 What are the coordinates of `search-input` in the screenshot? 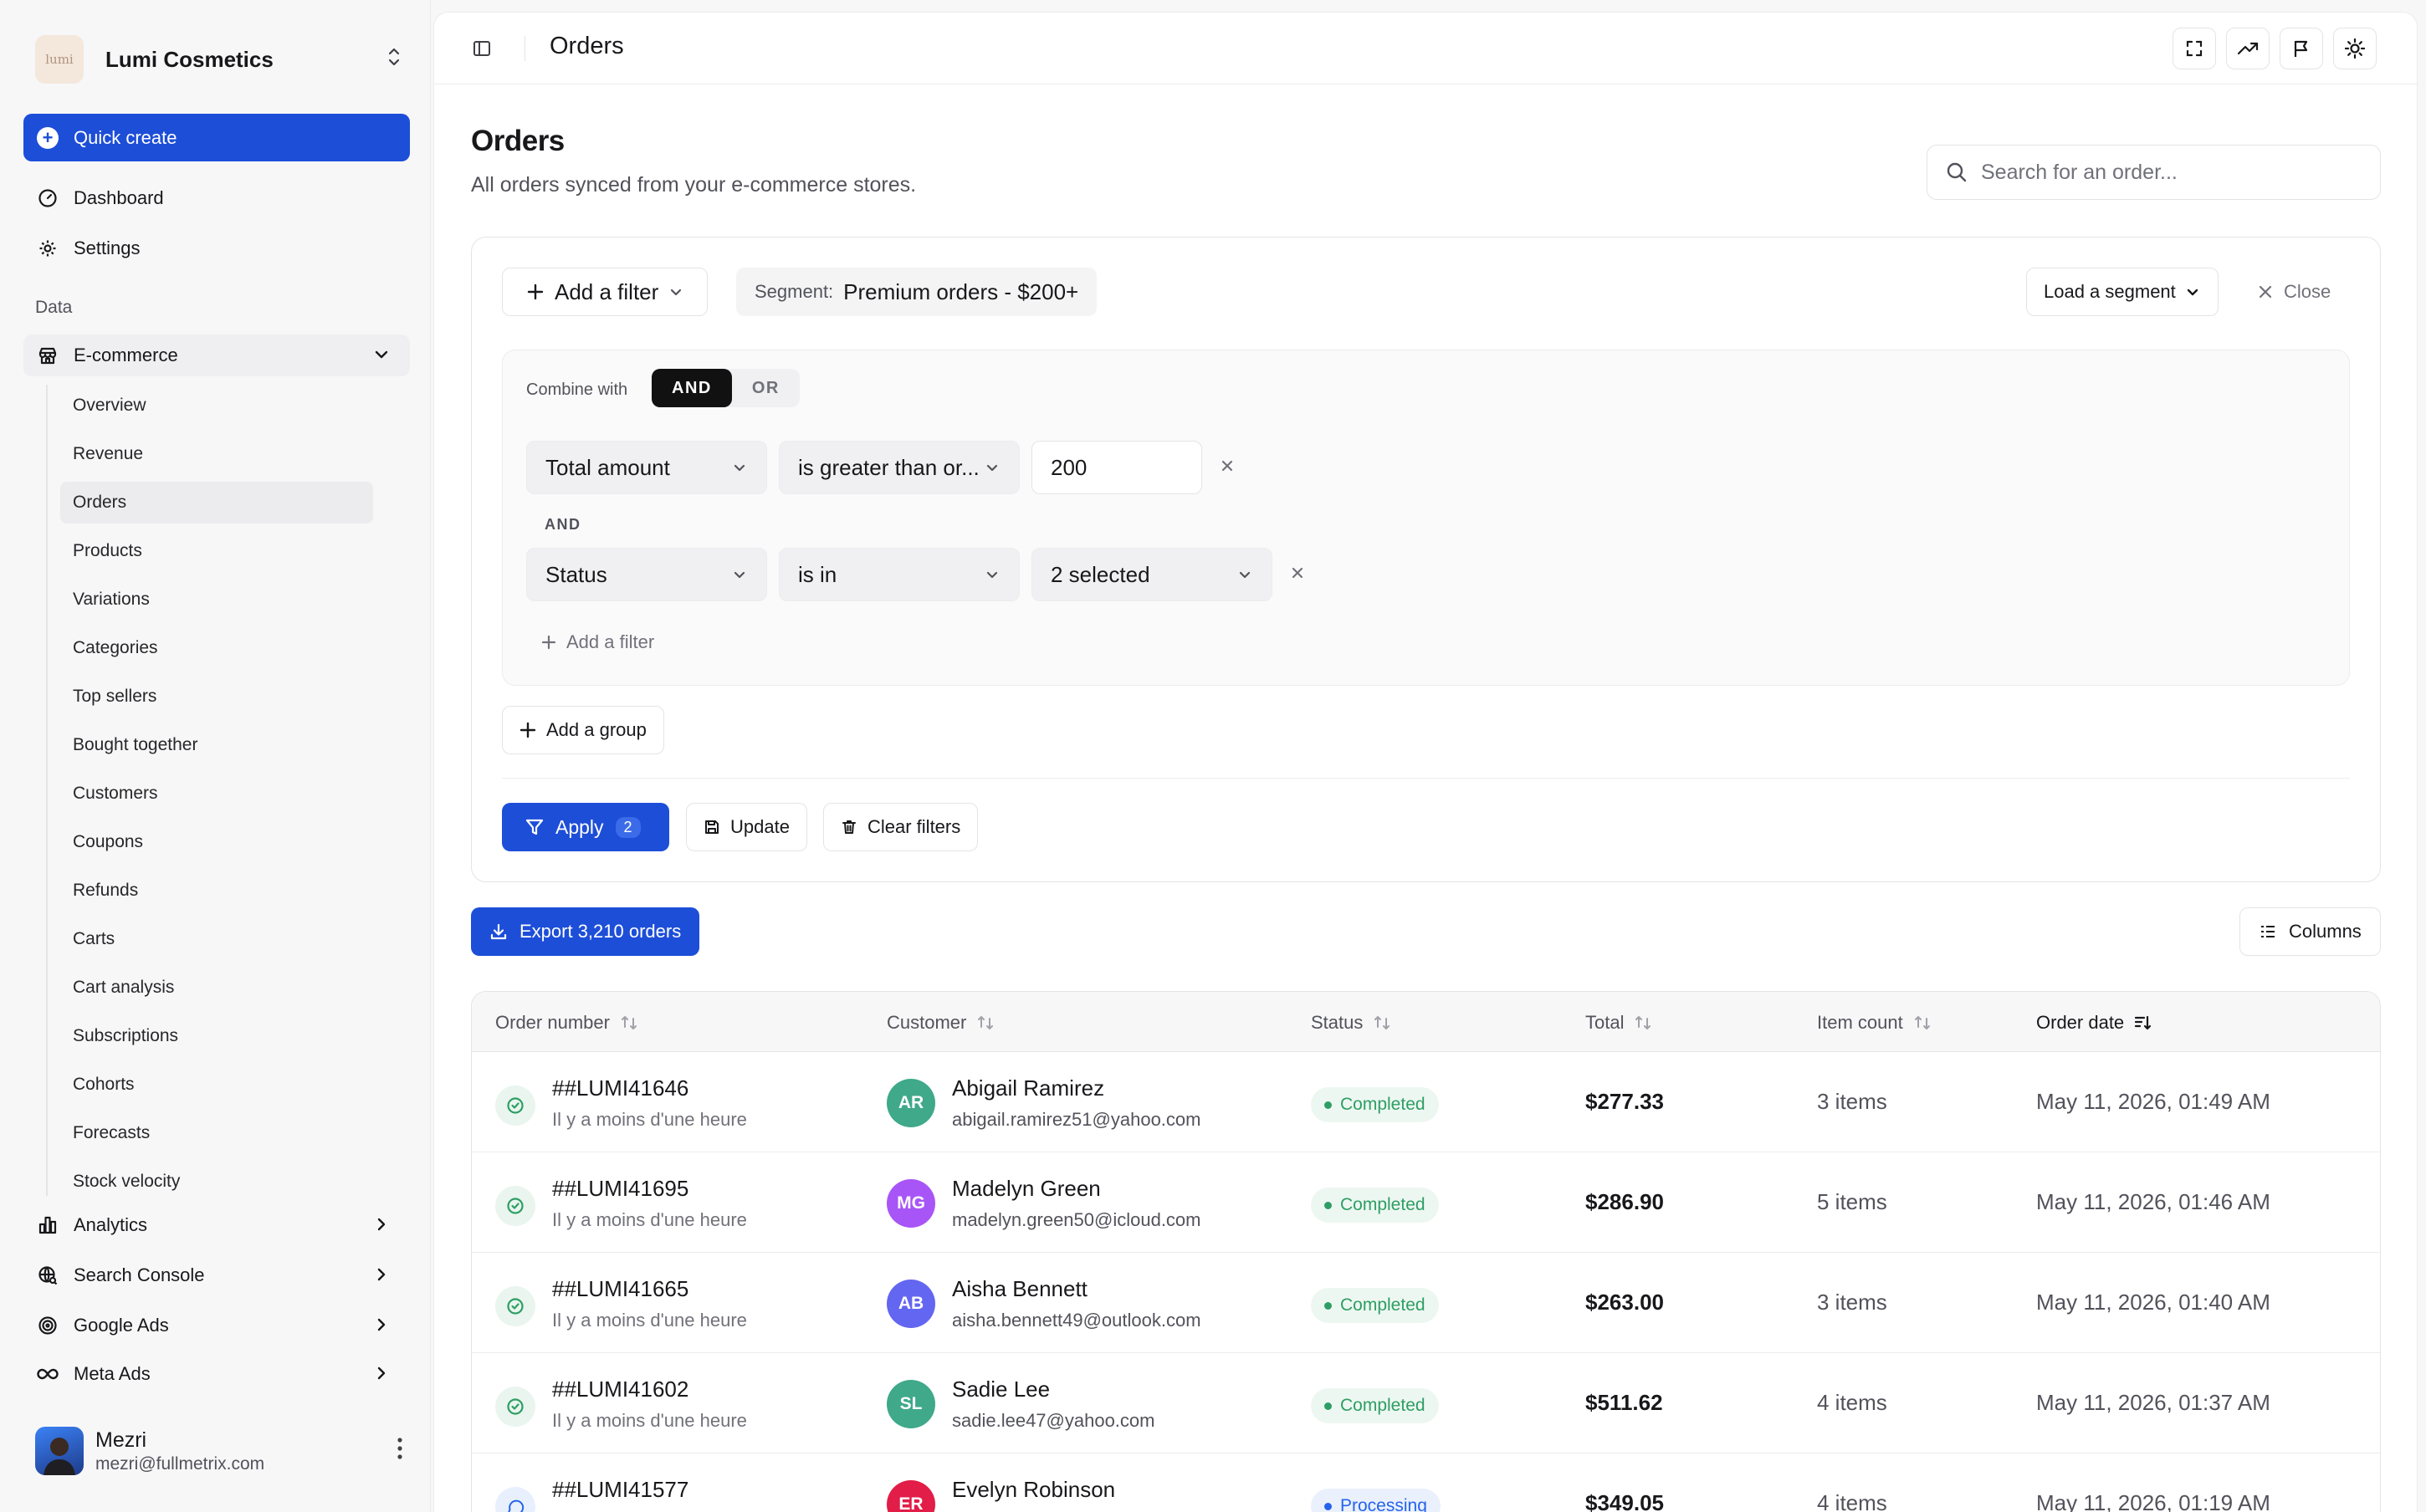 It's located at (2165, 172).